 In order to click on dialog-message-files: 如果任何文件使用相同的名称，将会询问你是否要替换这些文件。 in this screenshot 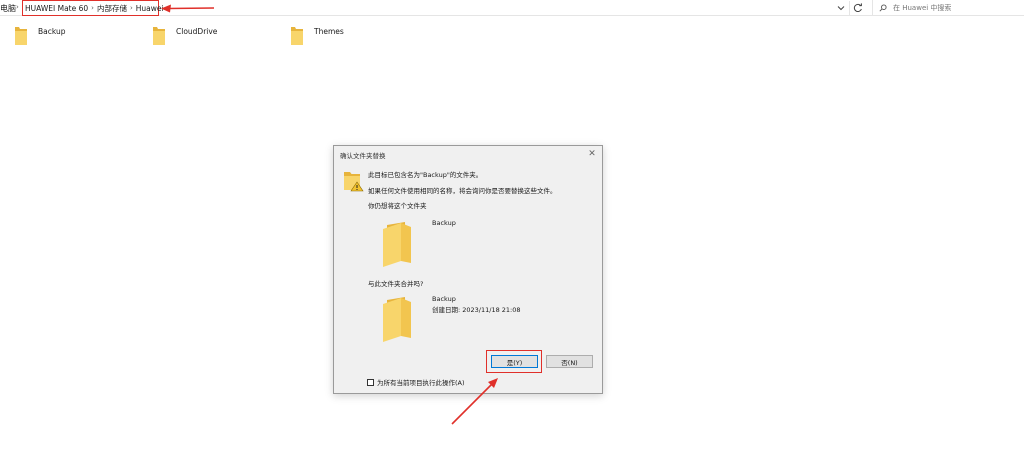, I will do `click(462, 191)`.